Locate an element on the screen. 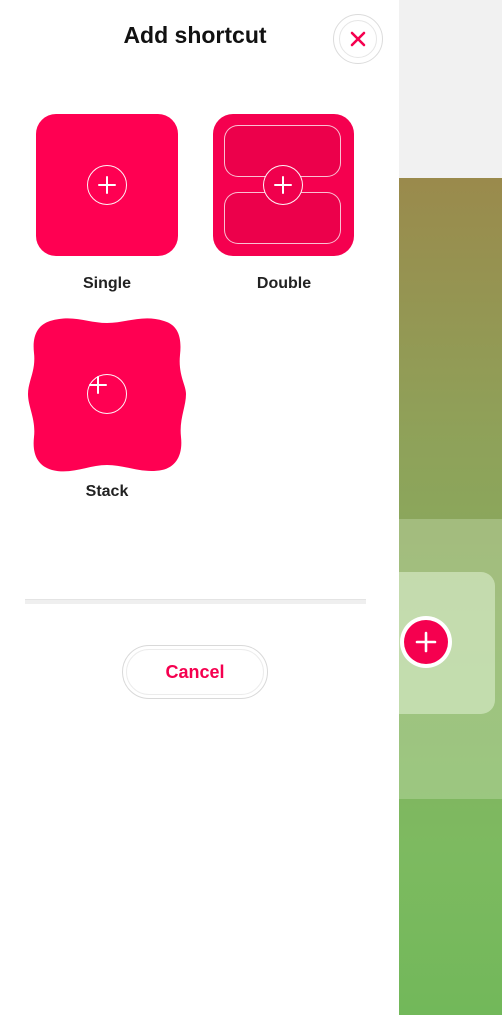 The width and height of the screenshot is (502, 1015). stack-shortcut-tile is located at coordinates (107, 394).